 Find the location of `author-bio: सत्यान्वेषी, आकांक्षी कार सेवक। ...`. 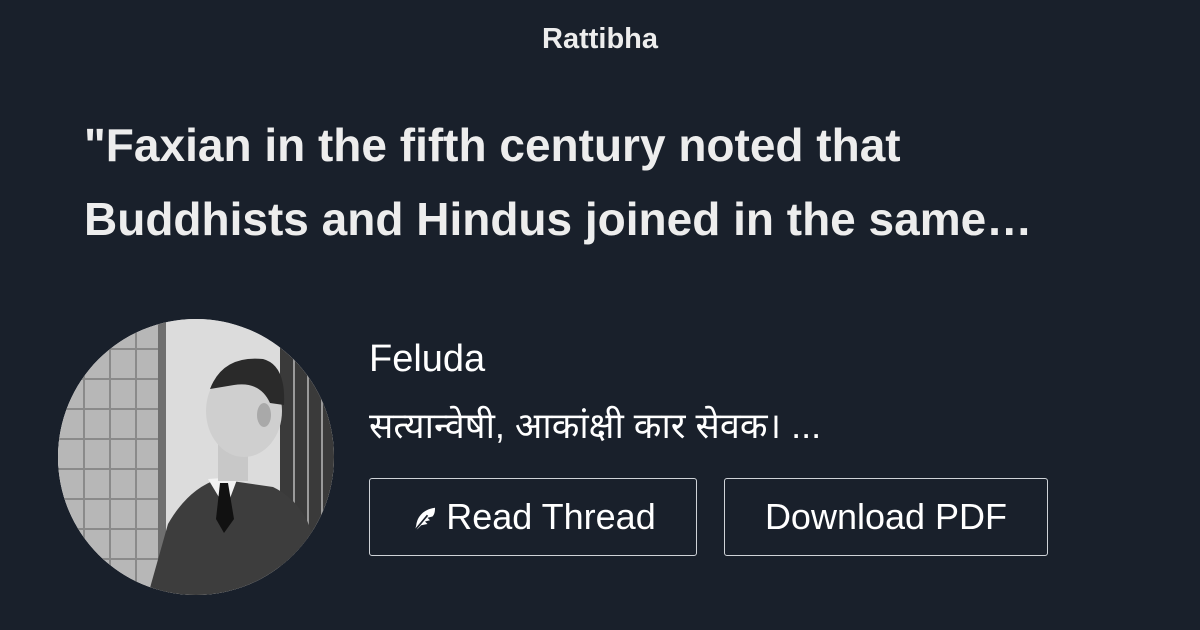

author-bio: सत्यान्वेषी, आकांक्षी कार सेवक। ... is located at coordinates (595, 425).